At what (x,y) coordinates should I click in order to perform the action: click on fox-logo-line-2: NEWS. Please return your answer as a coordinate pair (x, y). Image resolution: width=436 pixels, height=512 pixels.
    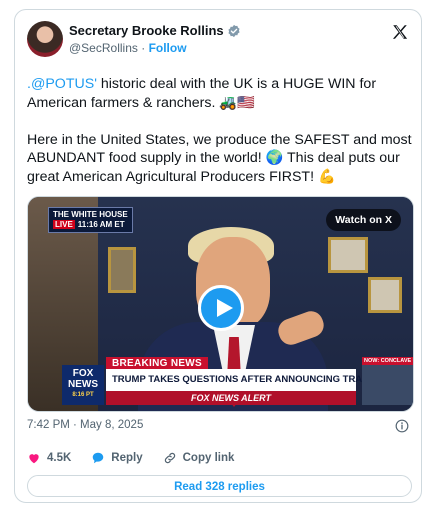
    Looking at the image, I should click on (83, 384).